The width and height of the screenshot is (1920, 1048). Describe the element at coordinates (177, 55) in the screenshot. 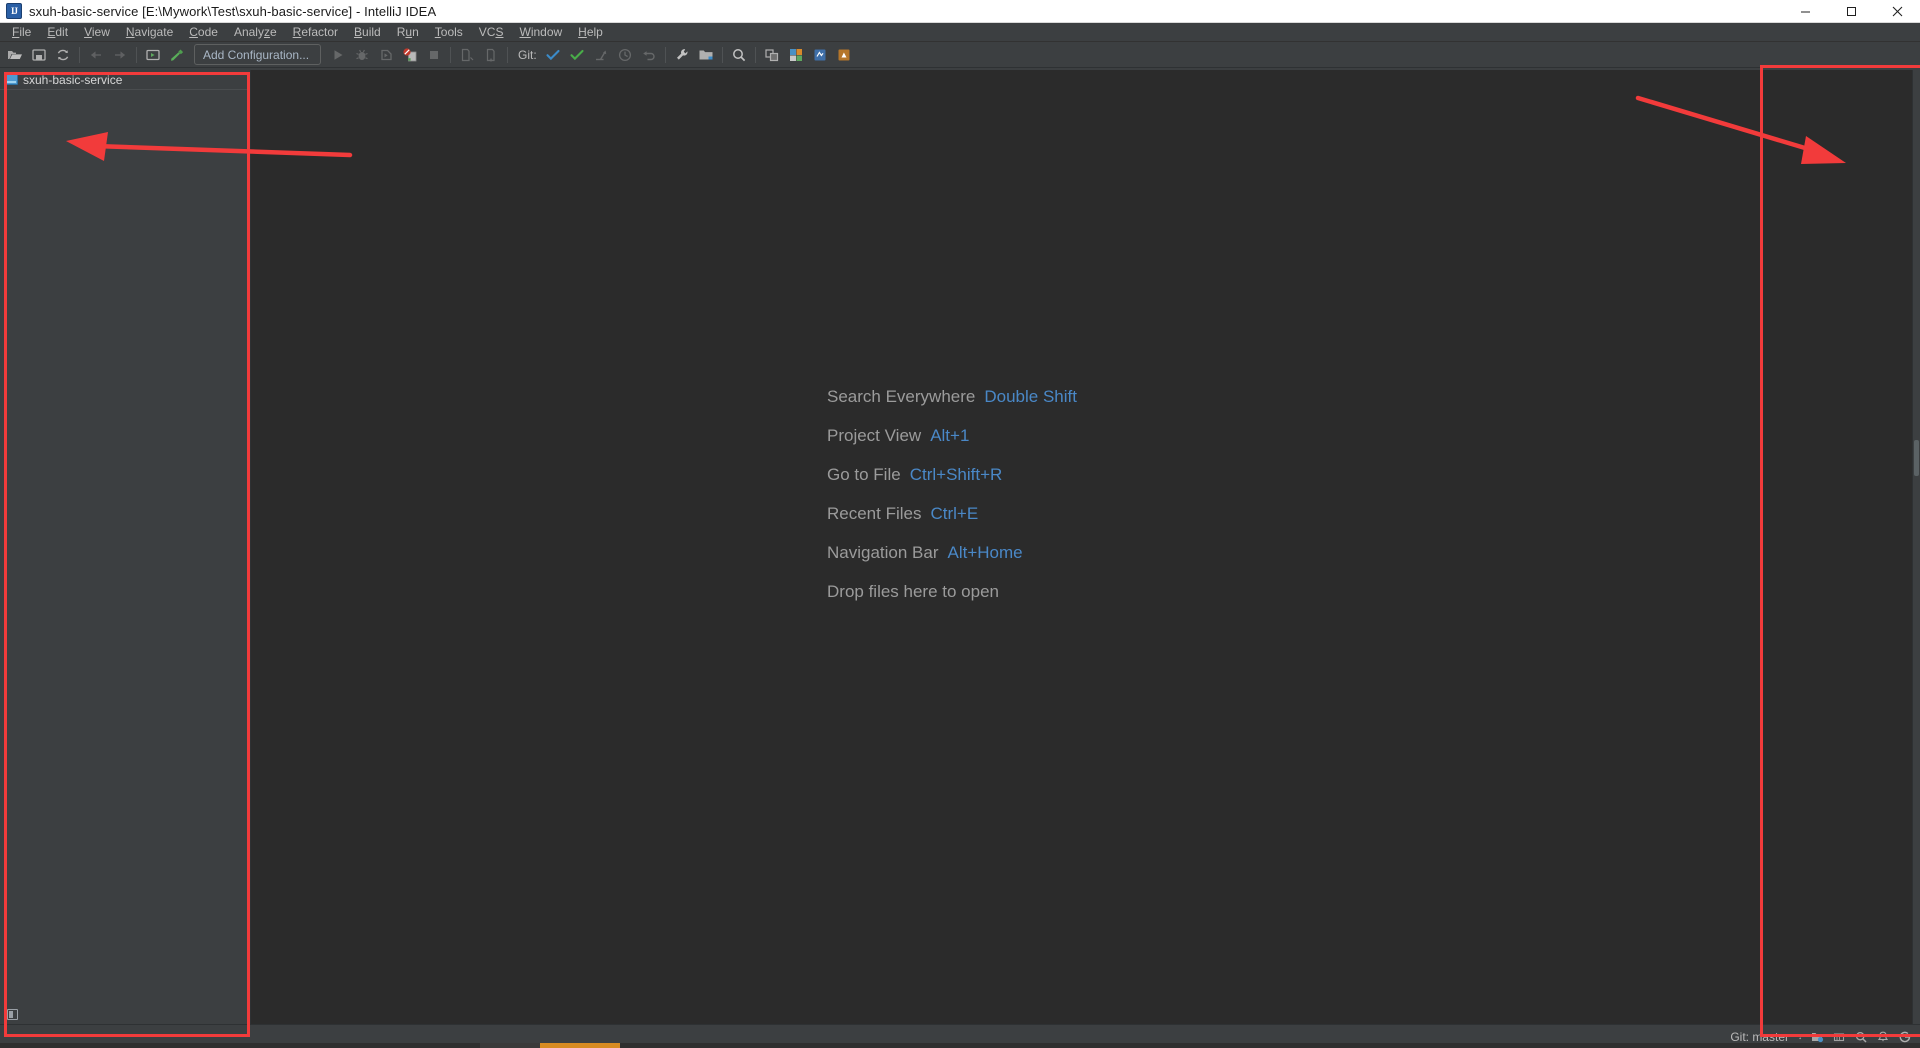

I see `build-project-icon` at that location.